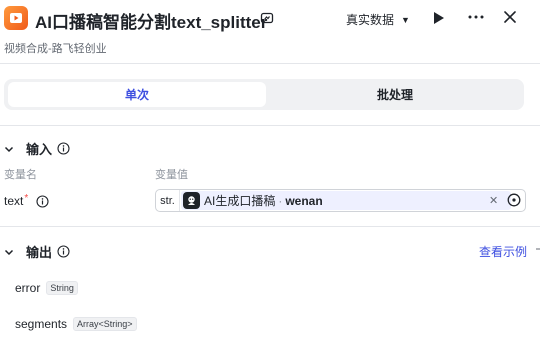  What do you see at coordinates (171, 175) in the screenshot?
I see `column-label-value: 变量值` at bounding box center [171, 175].